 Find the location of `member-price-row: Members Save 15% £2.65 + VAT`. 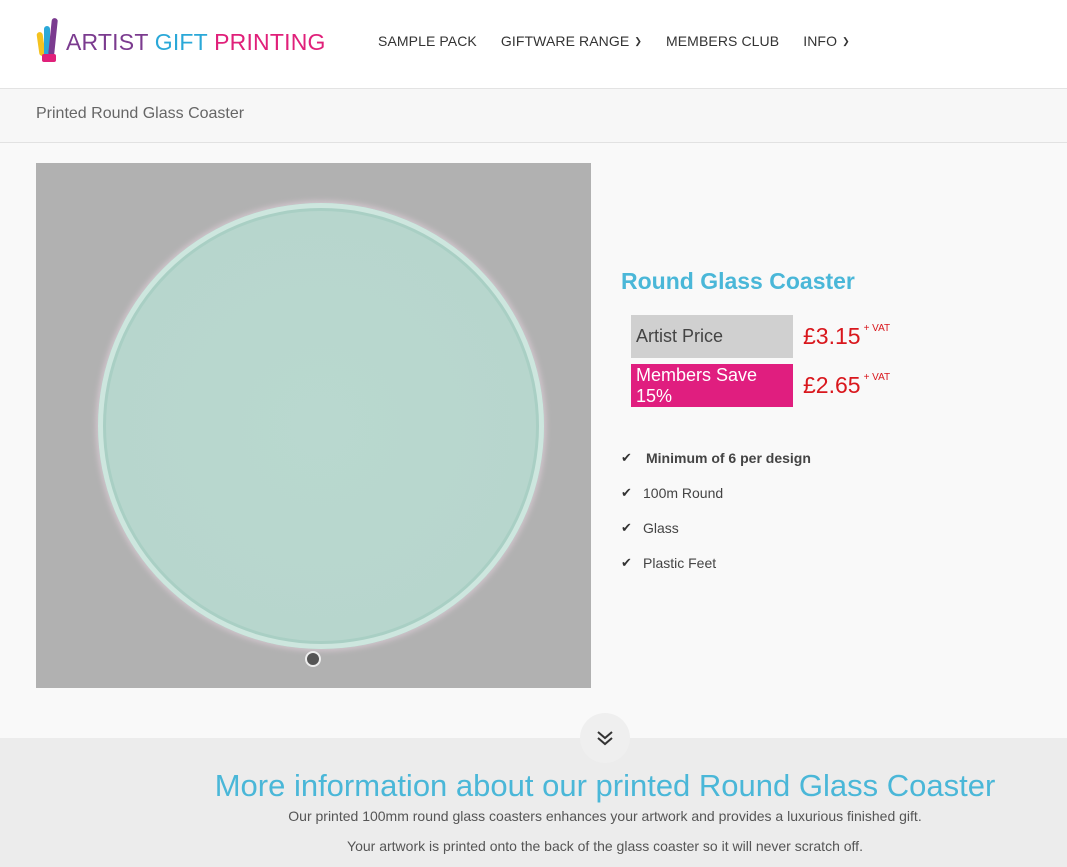

member-price-row: Members Save 15% £2.65 + VAT is located at coordinates (760, 385).